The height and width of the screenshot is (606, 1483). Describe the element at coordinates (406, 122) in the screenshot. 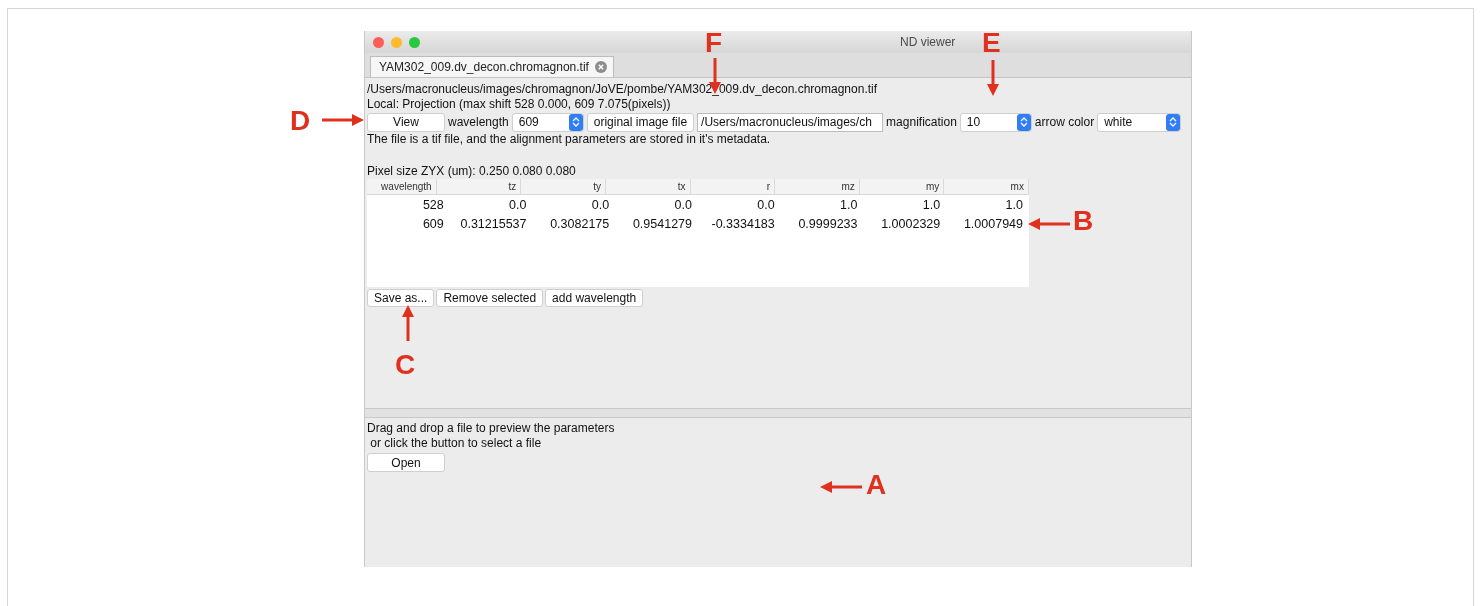

I see `view-button: View` at that location.